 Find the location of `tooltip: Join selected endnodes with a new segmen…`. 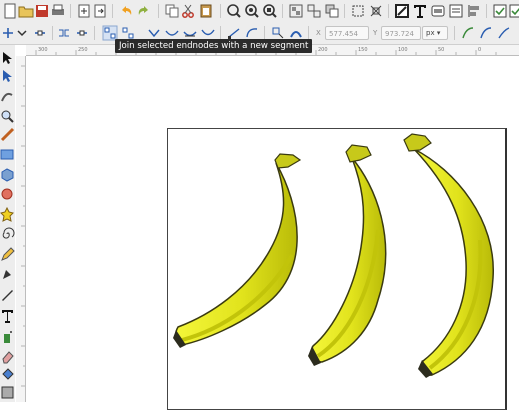

tooltip: Join selected endnodes with a new segmen… is located at coordinates (214, 46).